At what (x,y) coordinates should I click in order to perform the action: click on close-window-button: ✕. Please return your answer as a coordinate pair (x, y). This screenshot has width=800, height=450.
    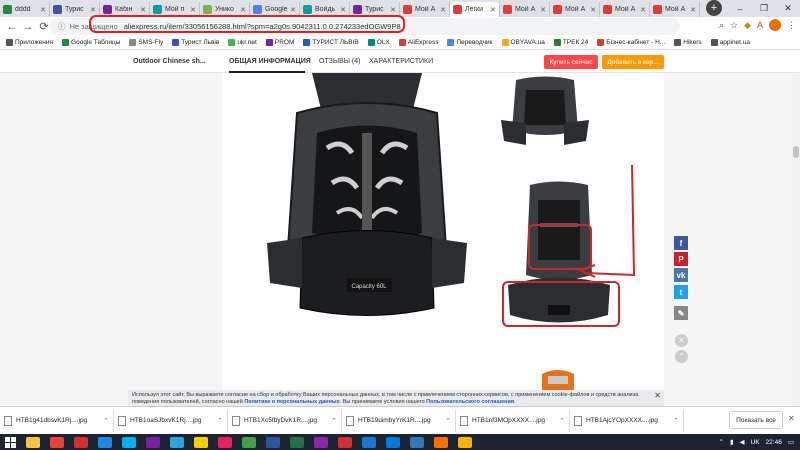
    Looking at the image, I should click on (788, 8).